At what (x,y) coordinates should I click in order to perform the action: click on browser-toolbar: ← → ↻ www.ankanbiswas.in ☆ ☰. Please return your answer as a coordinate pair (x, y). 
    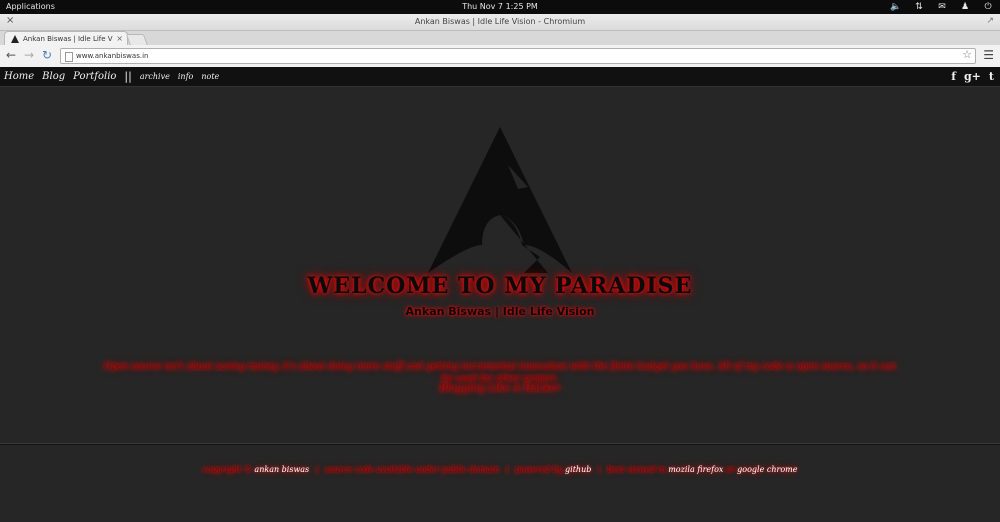
    Looking at the image, I should click on (500, 56).